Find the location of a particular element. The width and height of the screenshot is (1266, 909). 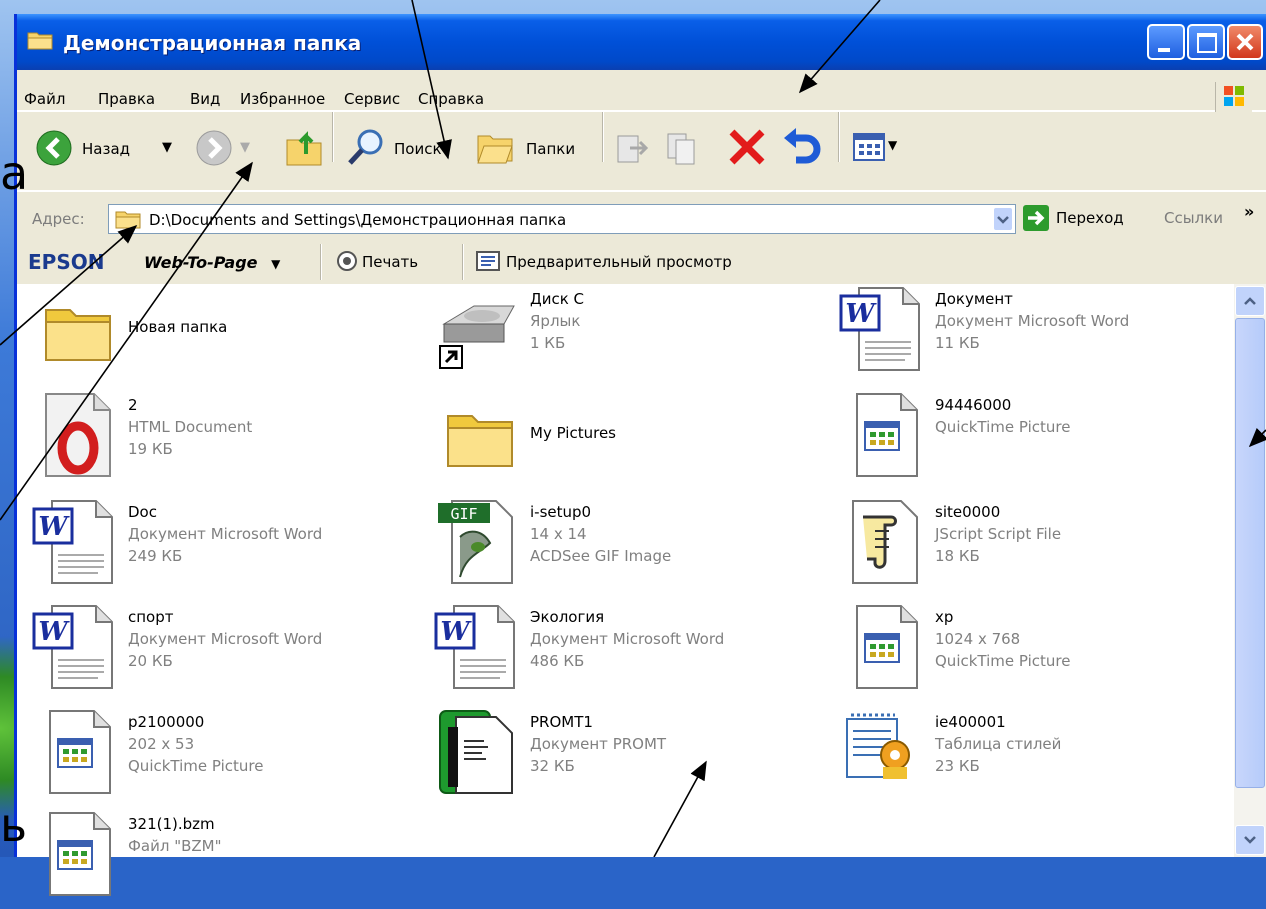

title-bar: Демонстрационная папка is located at coordinates (641, 42).